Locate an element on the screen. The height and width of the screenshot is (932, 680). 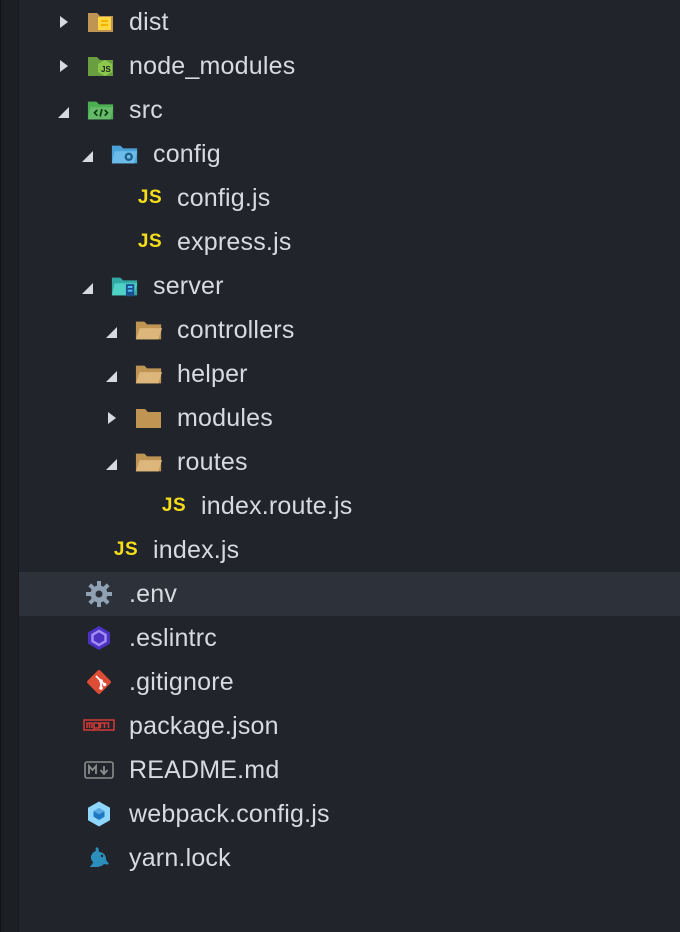
tree-item-modules: modules is located at coordinates (349, 418).